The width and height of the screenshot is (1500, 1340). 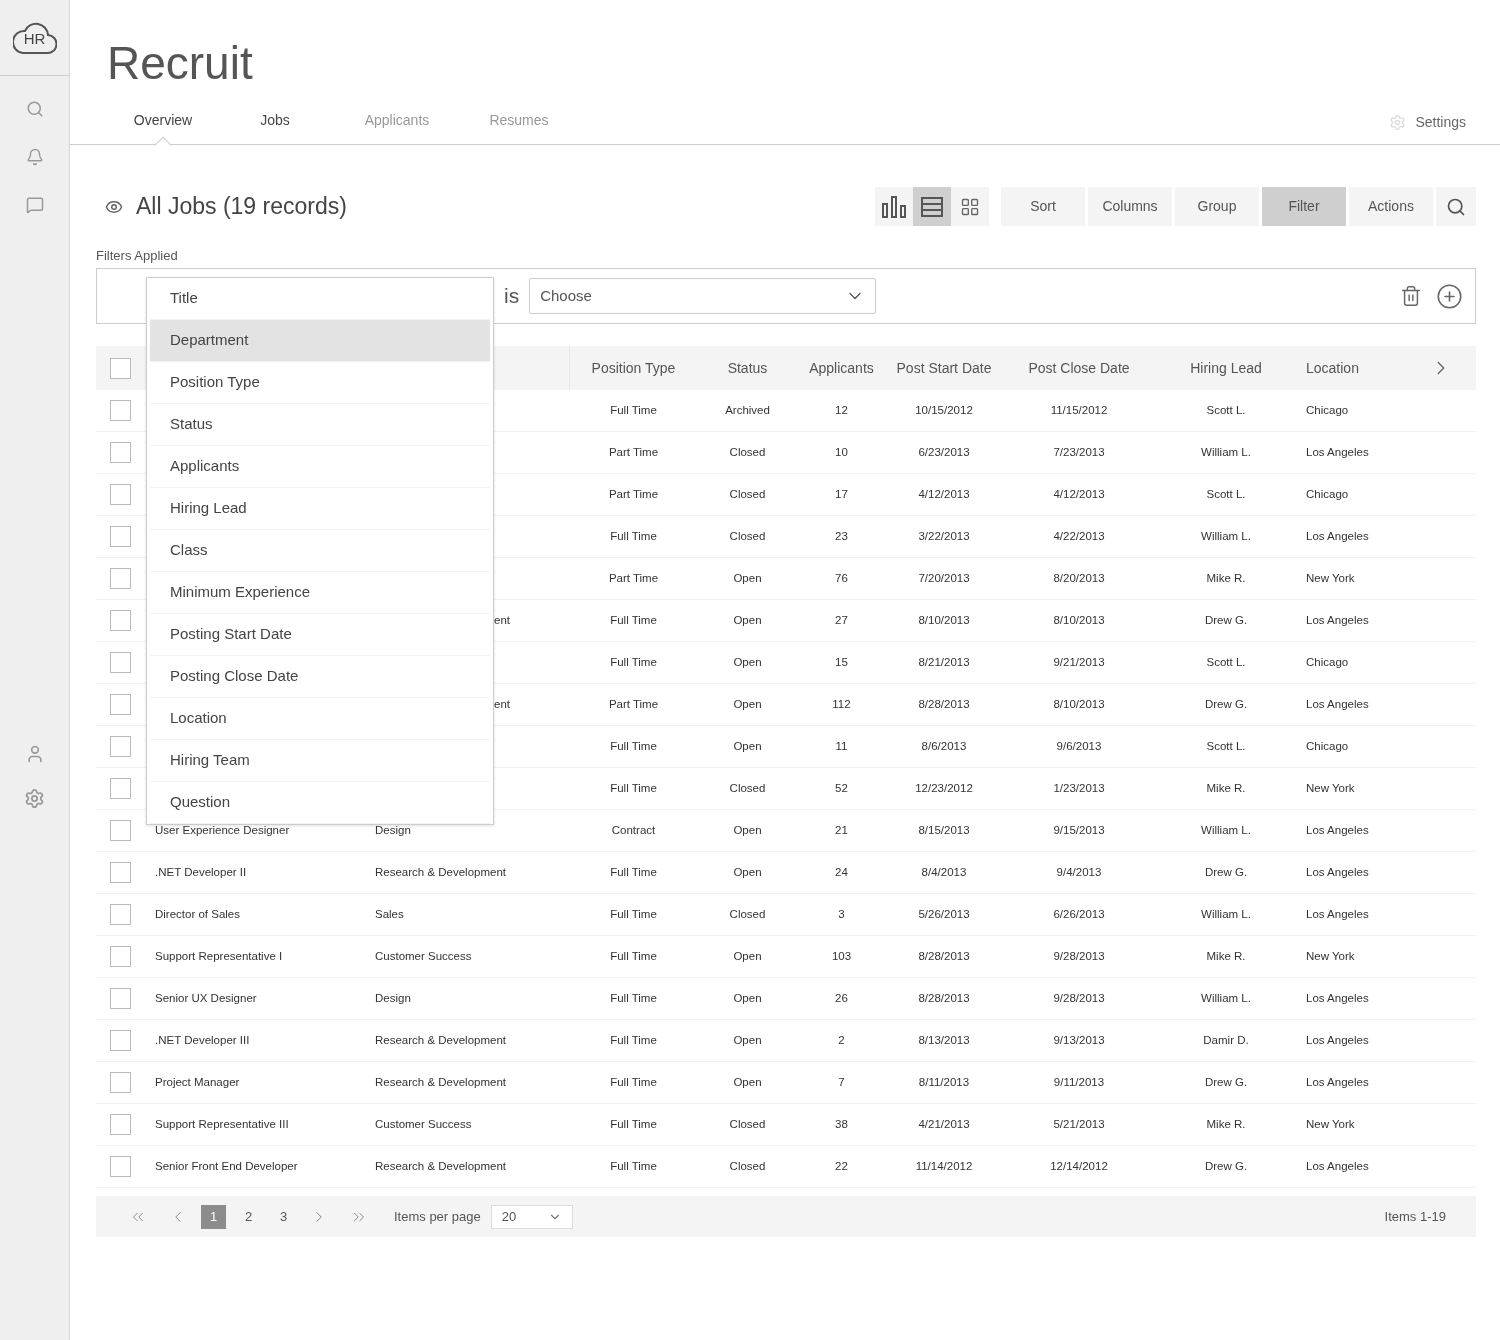 I want to click on menu-item: Hiring Lead, so click(x=320, y=509).